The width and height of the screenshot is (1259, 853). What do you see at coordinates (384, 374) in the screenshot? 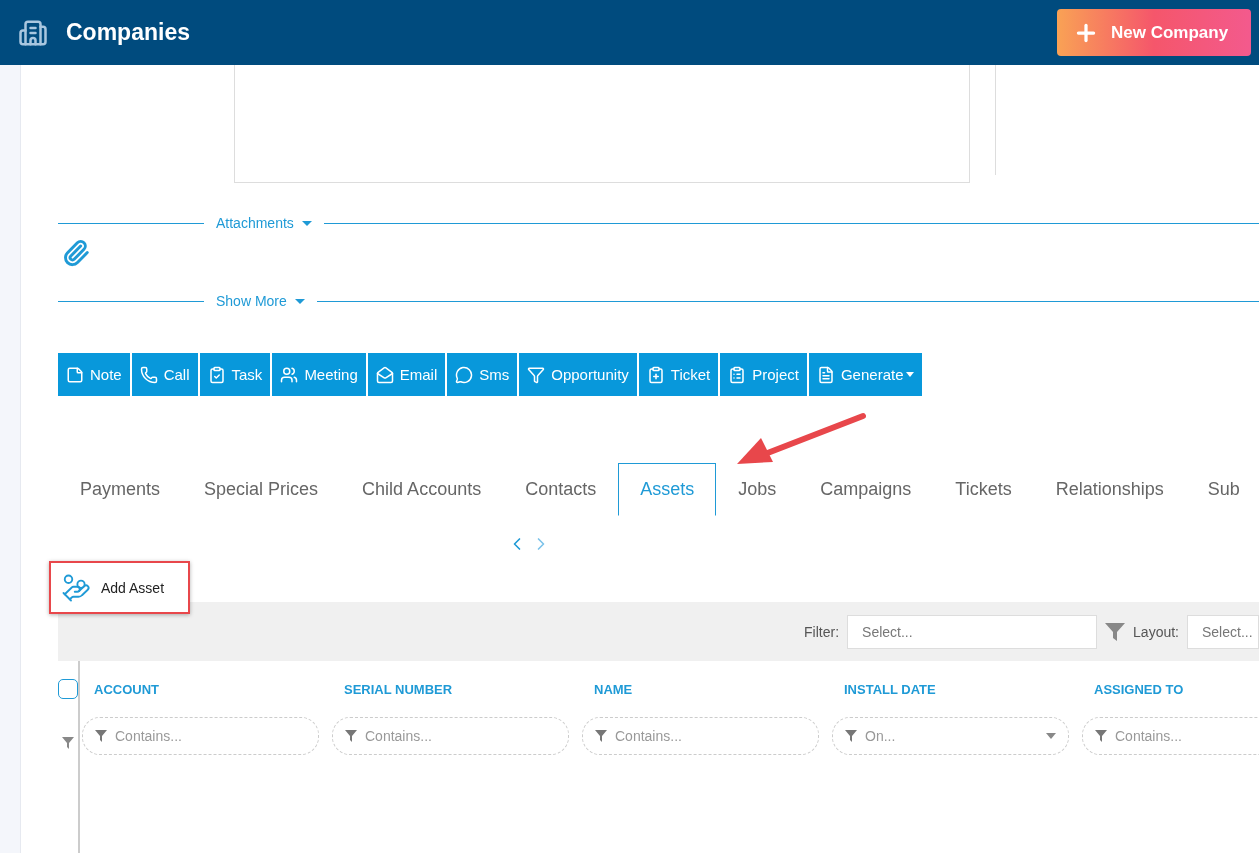
I see `envelope-icon` at bounding box center [384, 374].